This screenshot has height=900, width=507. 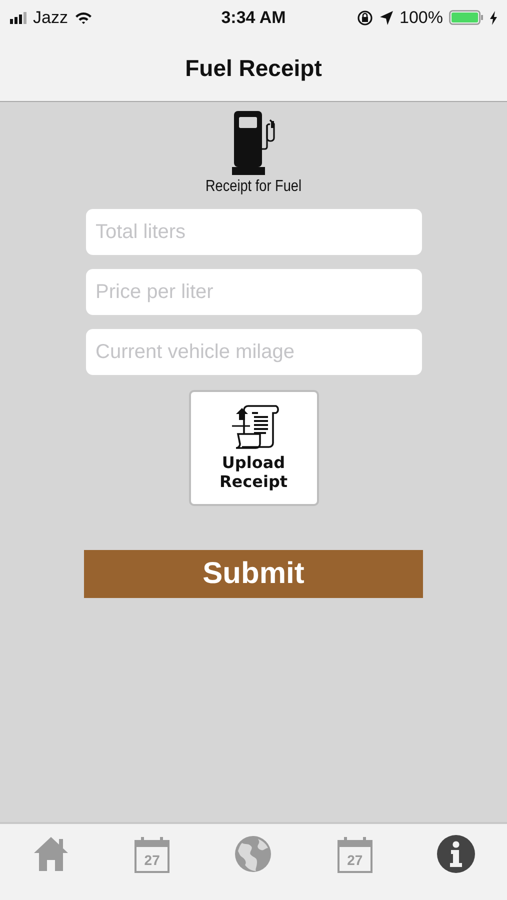 What do you see at coordinates (254, 143) in the screenshot?
I see `fuel-pump-icon` at bounding box center [254, 143].